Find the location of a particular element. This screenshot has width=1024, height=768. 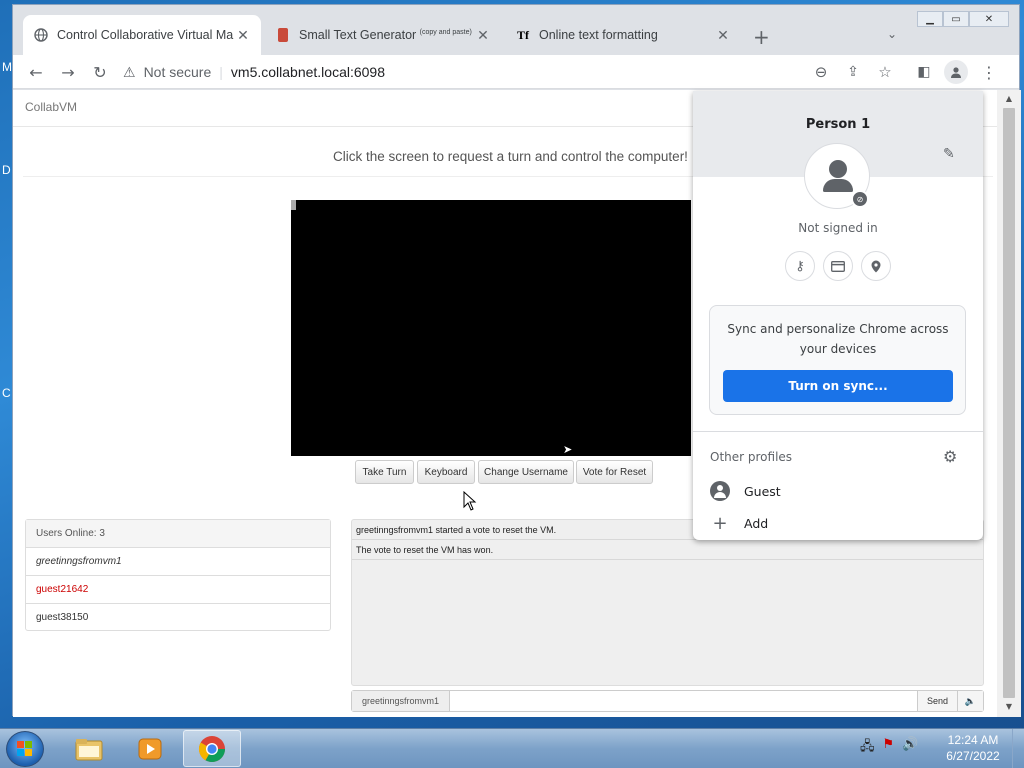

page-scrollbar: ▲ ▼ is located at coordinates (1009, 403).